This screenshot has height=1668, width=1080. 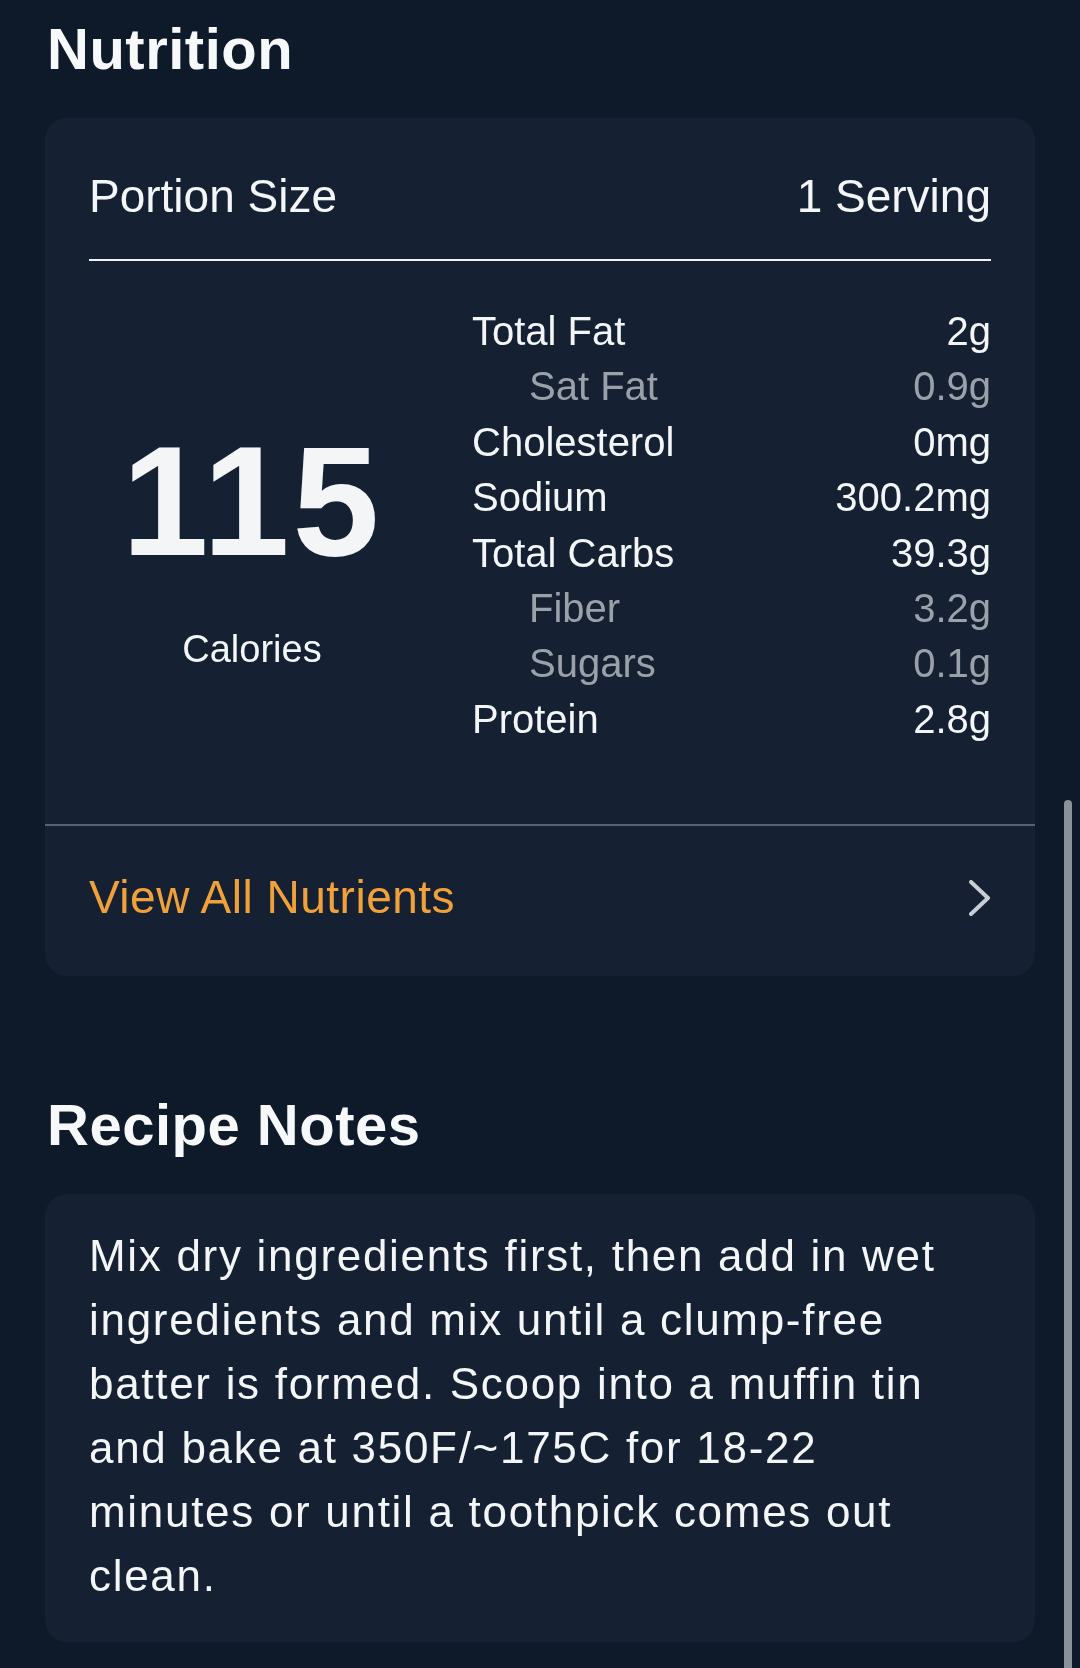 I want to click on nutrient-name: Protein, so click(x=535, y=719).